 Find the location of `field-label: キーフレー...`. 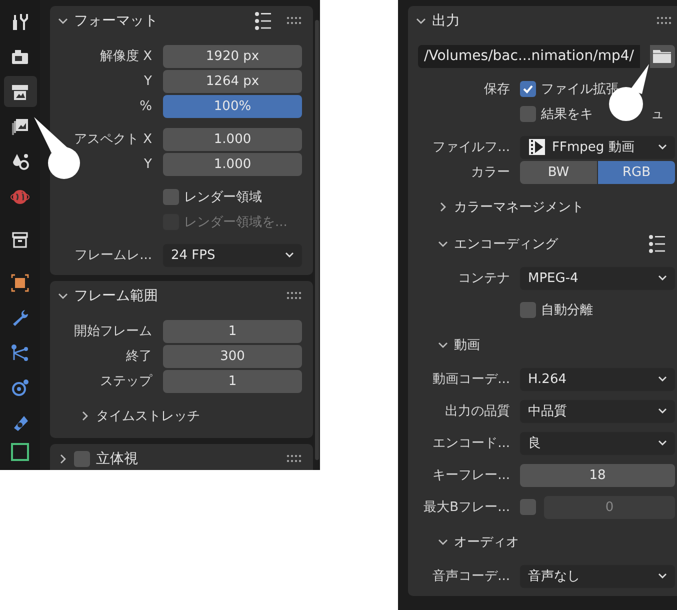

field-label: キーフレー... is located at coordinates (471, 475).